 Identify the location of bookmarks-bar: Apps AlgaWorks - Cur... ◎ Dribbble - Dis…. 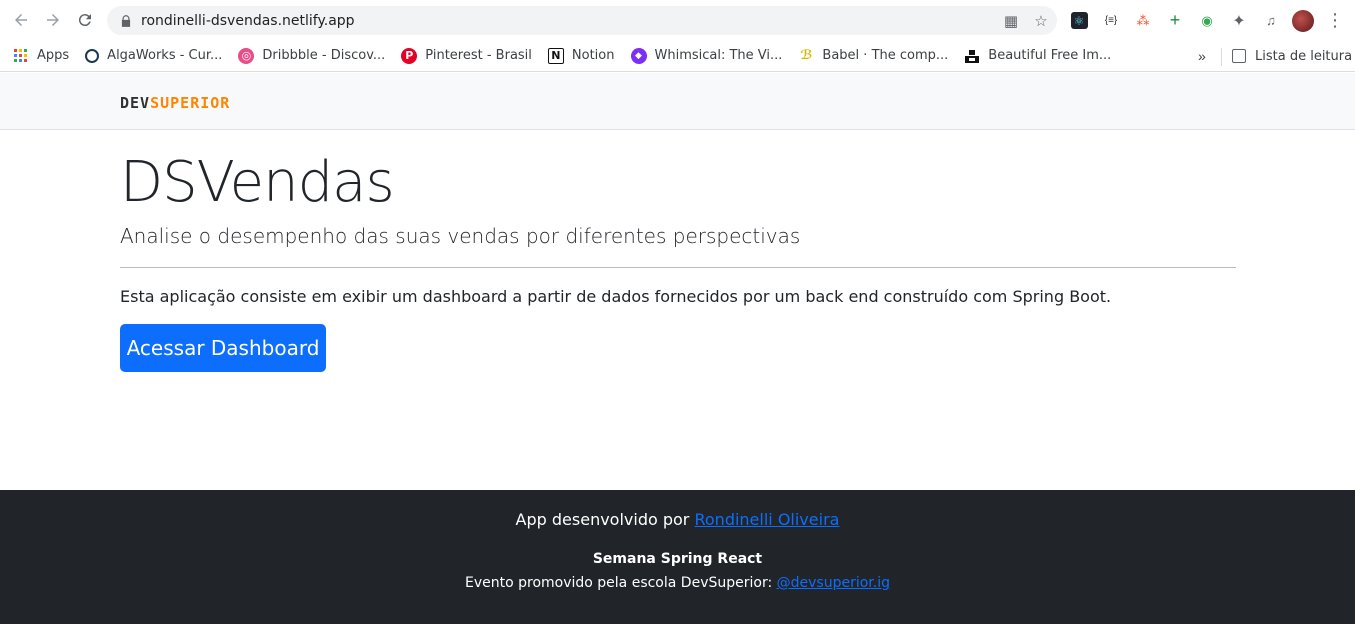
(677, 56).